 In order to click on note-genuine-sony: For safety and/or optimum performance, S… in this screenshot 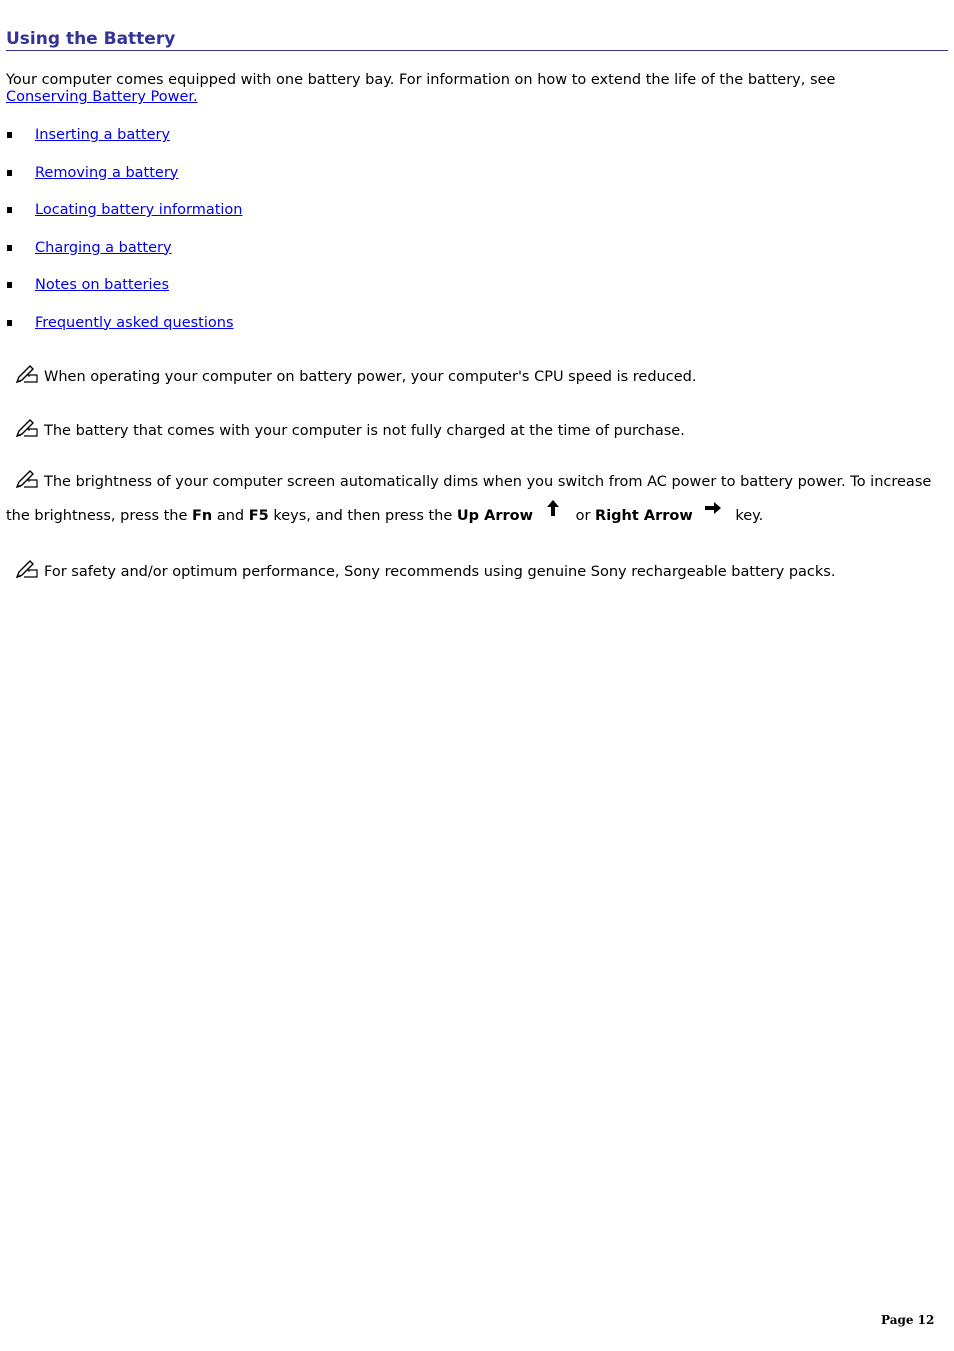, I will do `click(477, 570)`.